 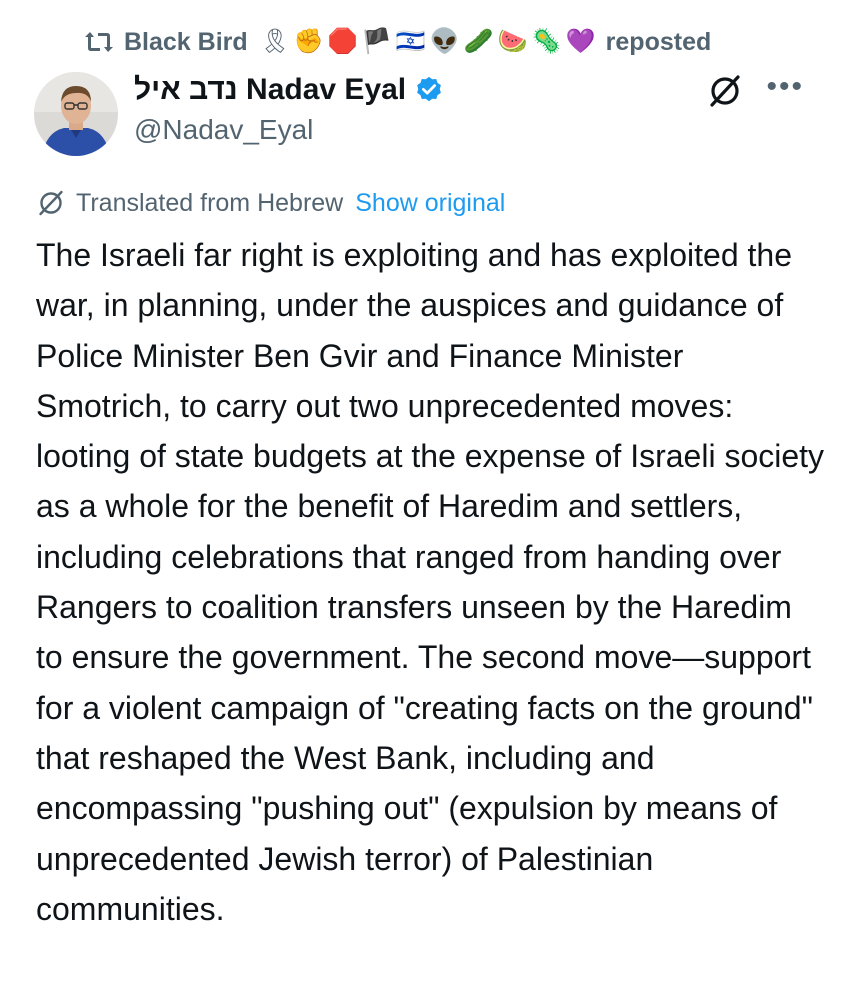 I want to click on raised-fist-emoji: ✊, so click(x=308, y=41).